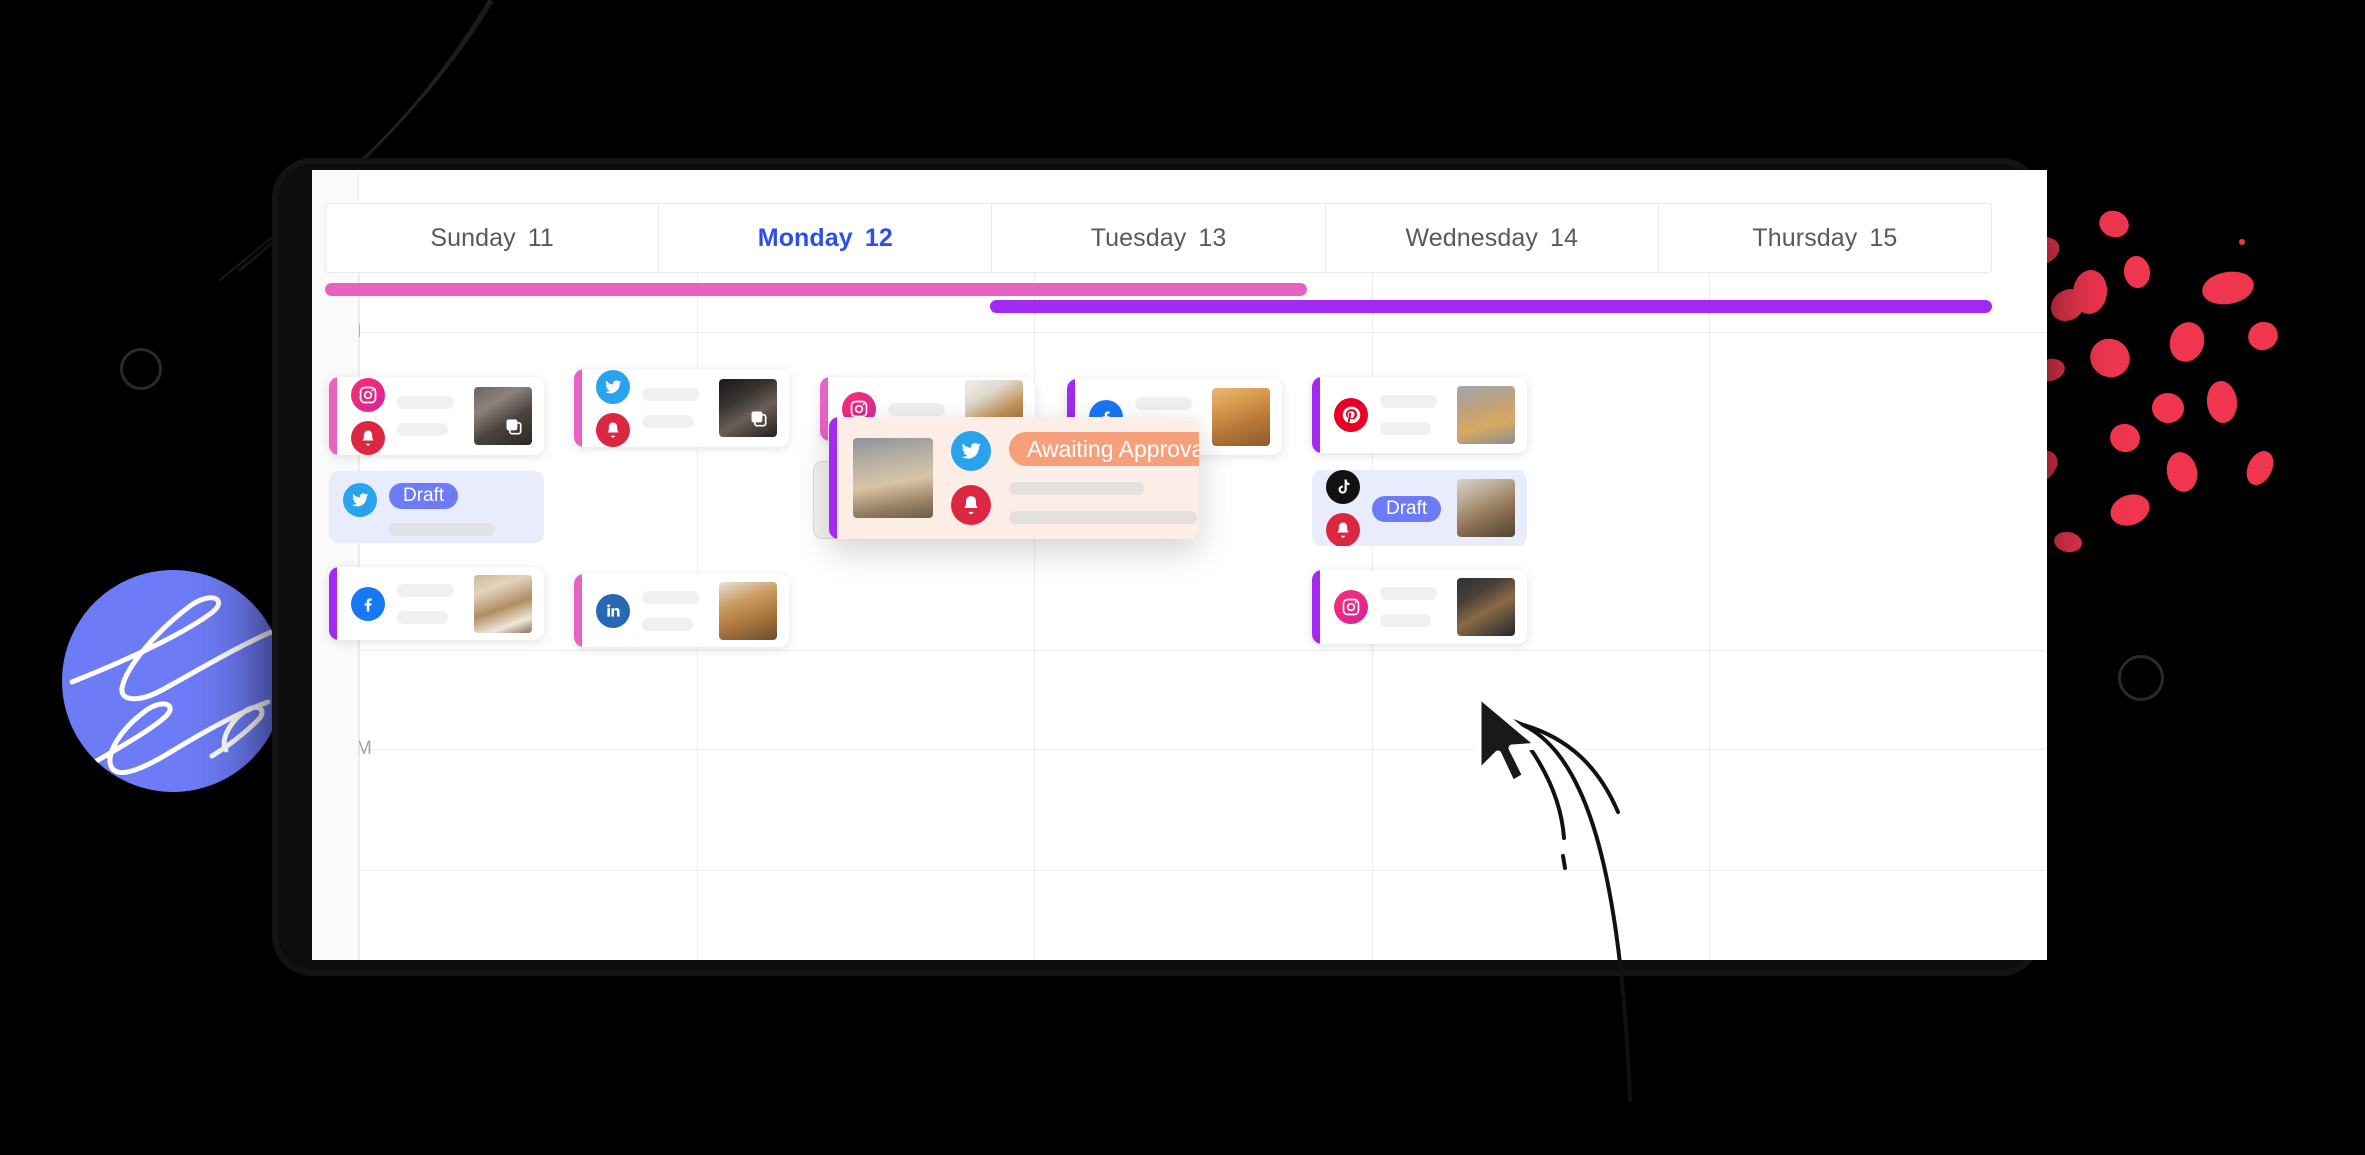  I want to click on hour-gridline-9am, so click(1203, 650).